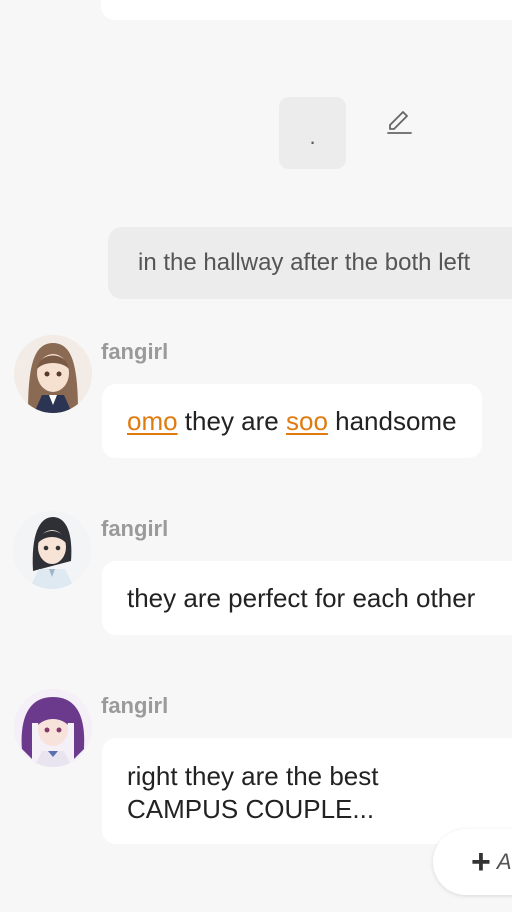 Image resolution: width=512 pixels, height=912 pixels. I want to click on pencil-edit-icon, so click(399, 122).